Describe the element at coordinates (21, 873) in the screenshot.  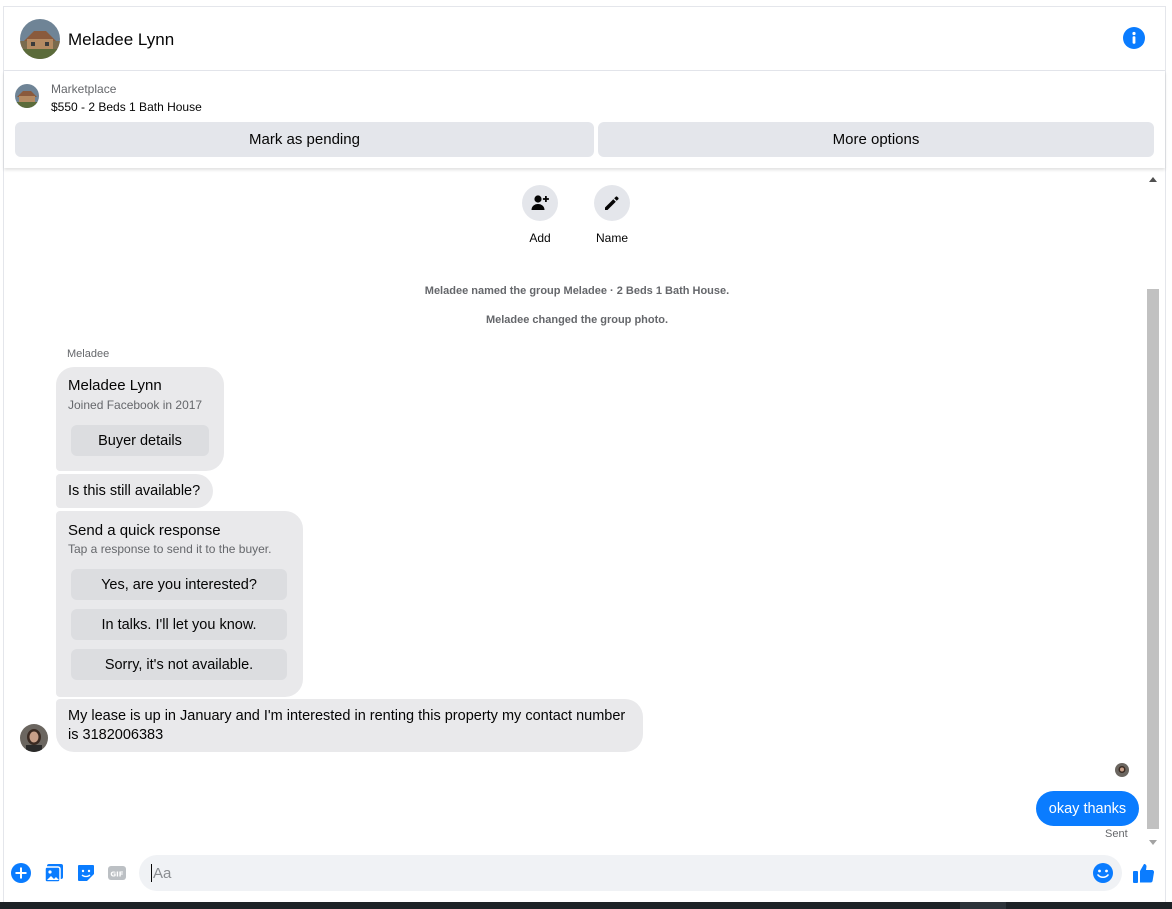
I see `plus-circle-icon` at that location.